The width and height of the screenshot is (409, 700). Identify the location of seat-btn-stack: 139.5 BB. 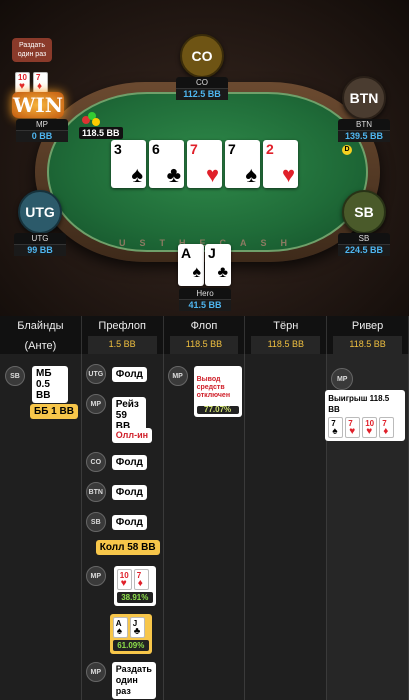
(364, 136).